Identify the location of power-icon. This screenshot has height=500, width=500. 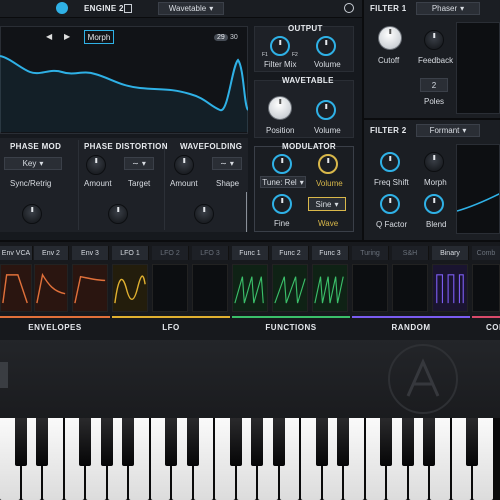
(62, 8).